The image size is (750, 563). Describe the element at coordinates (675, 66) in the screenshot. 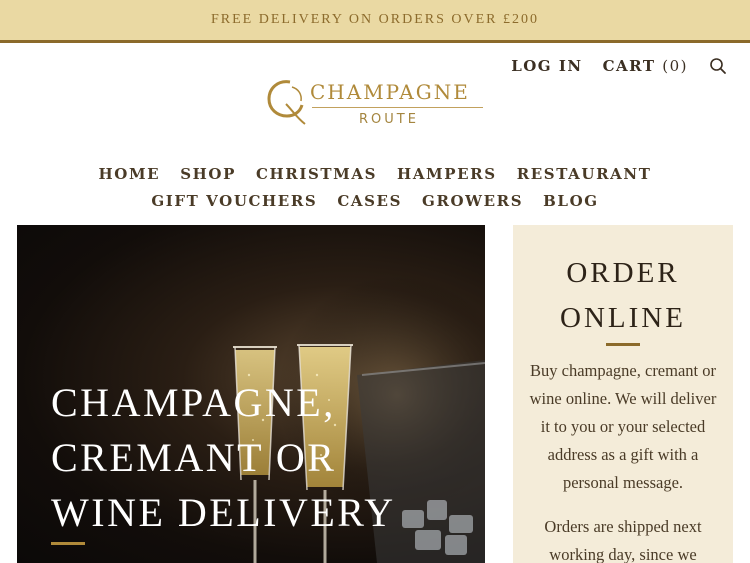

I see `cart-count: (0)` at that location.